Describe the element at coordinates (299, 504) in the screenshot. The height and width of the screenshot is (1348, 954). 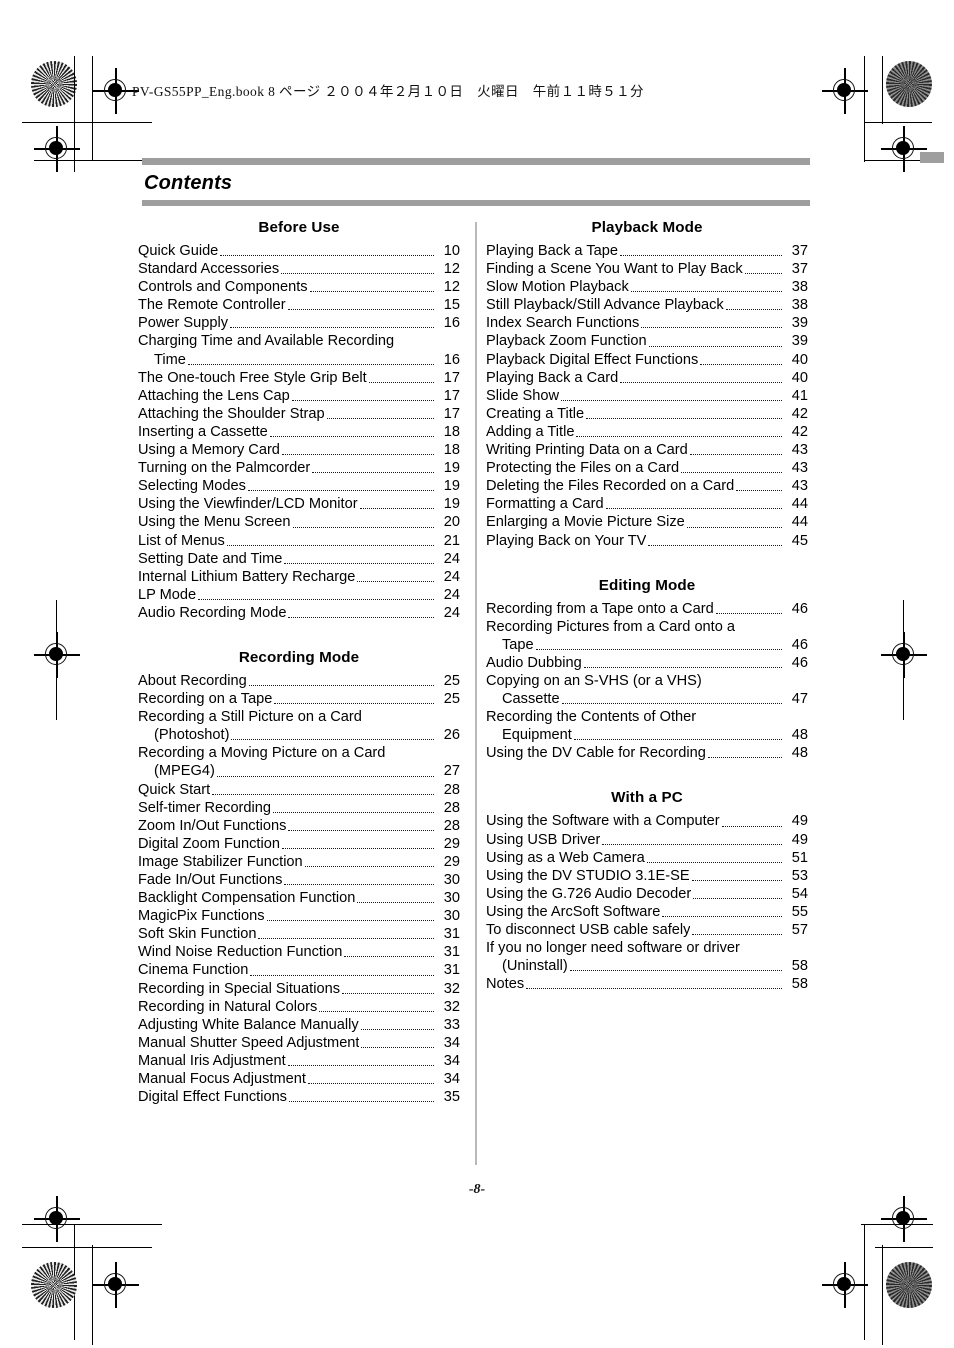
I see `toc-entry: Using the Viewfinder/LCD Monitor 19` at that location.